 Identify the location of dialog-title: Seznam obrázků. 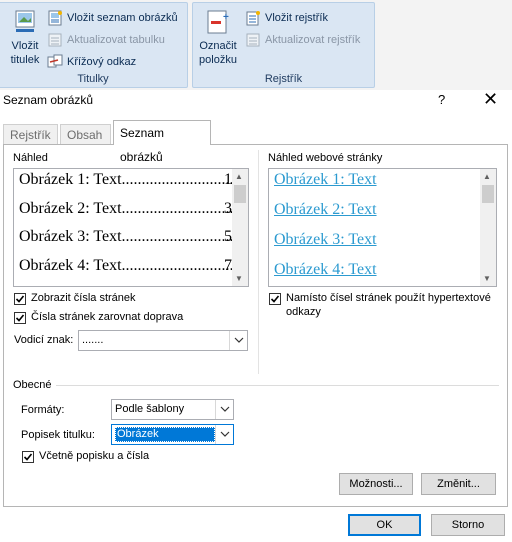
(48, 100).